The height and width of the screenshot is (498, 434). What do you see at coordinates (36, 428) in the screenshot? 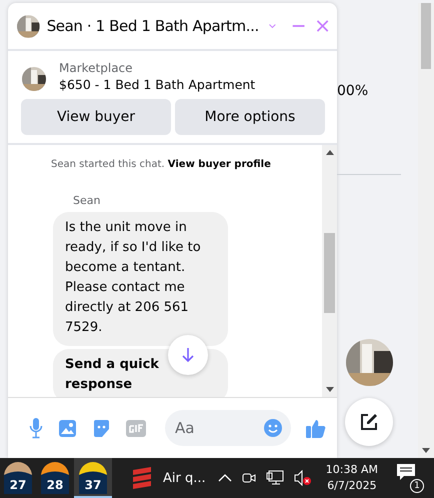
I see `microphone-icon` at bounding box center [36, 428].